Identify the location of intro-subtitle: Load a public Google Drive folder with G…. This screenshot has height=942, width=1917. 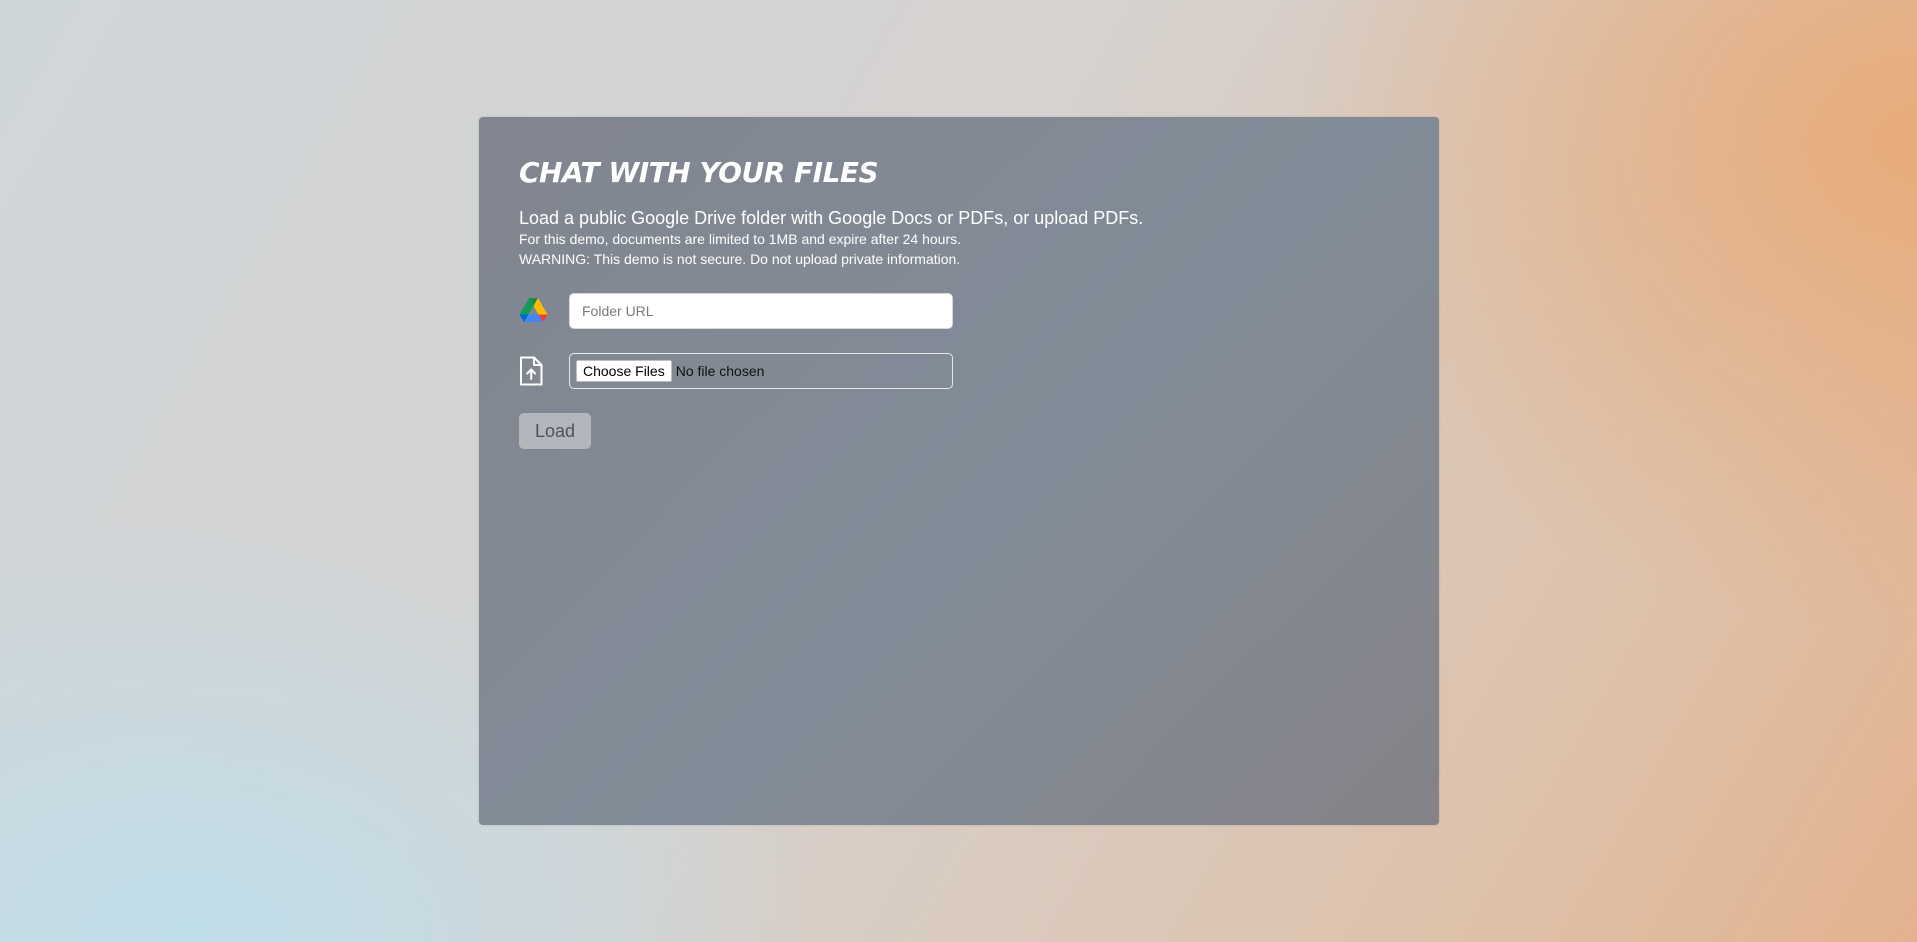
(831, 218).